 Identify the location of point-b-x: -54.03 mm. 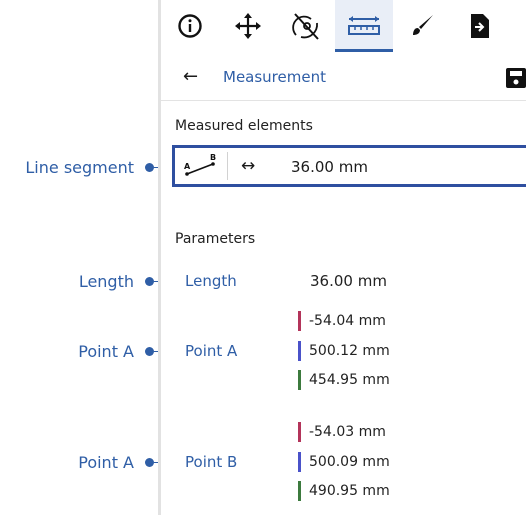
(342, 432).